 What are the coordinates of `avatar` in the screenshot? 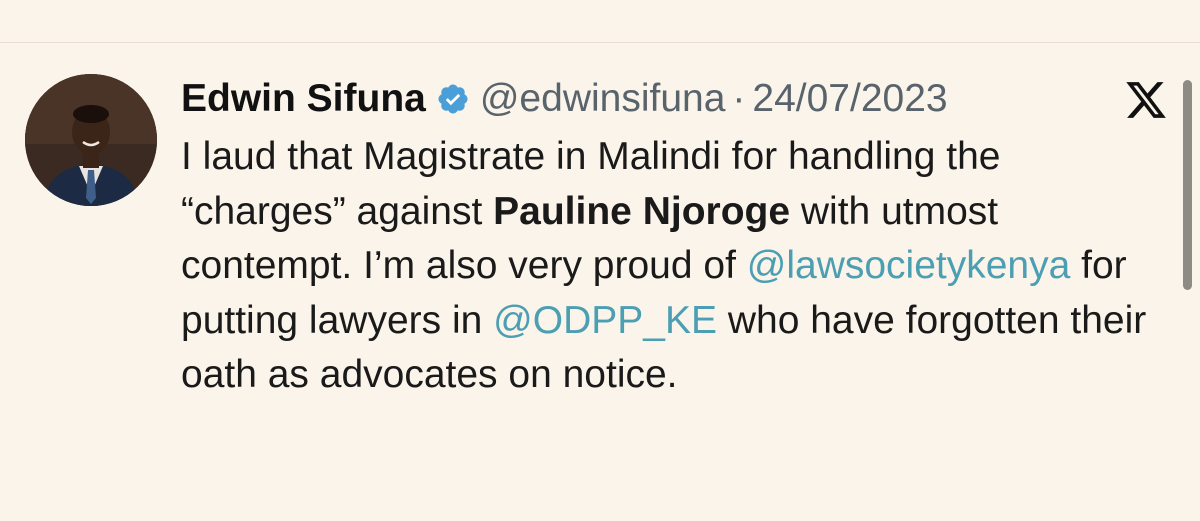 It's located at (91, 140).